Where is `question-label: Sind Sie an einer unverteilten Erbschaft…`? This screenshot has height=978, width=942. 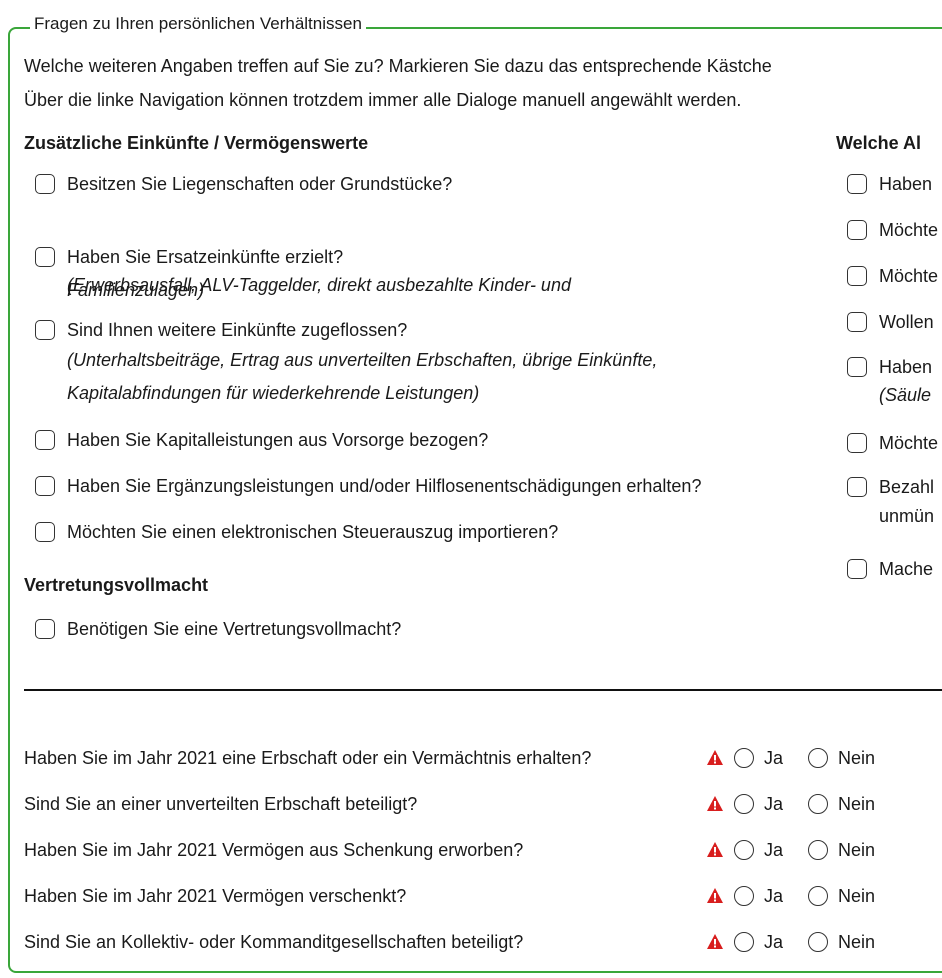 question-label: Sind Sie an einer unverteilten Erbschaft… is located at coordinates (221, 804).